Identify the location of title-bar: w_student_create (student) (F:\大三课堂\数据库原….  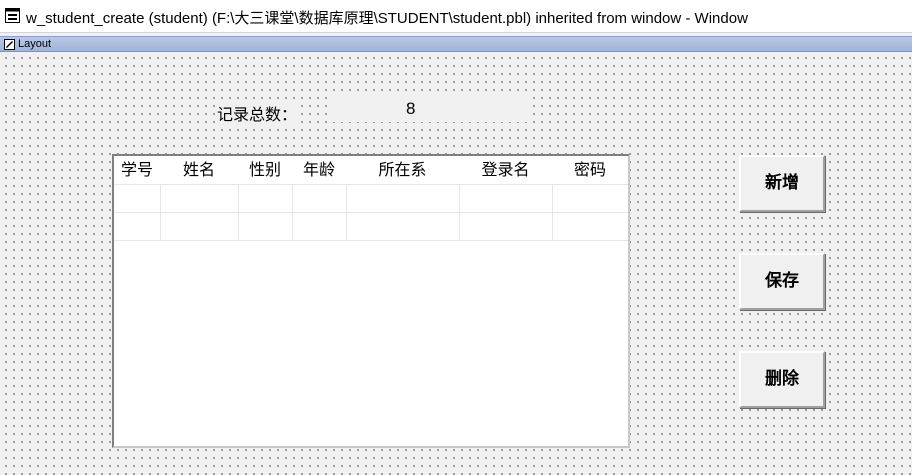
(456, 16).